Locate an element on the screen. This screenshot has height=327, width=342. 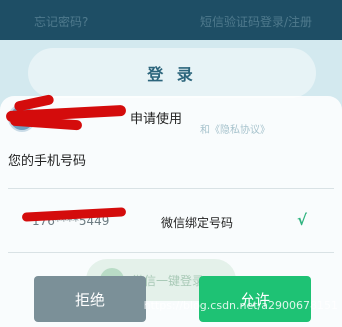
phone-section-title: 您的手机号码 is located at coordinates (47, 161).